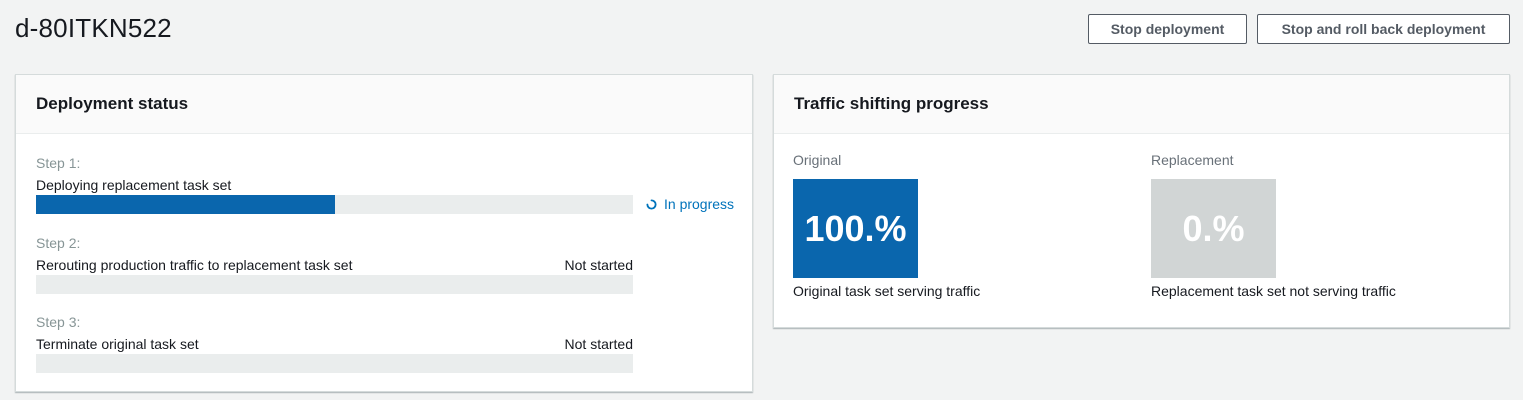 This screenshot has width=1523, height=400. What do you see at coordinates (58, 243) in the screenshot?
I see `step-2-label: Step 2:` at bounding box center [58, 243].